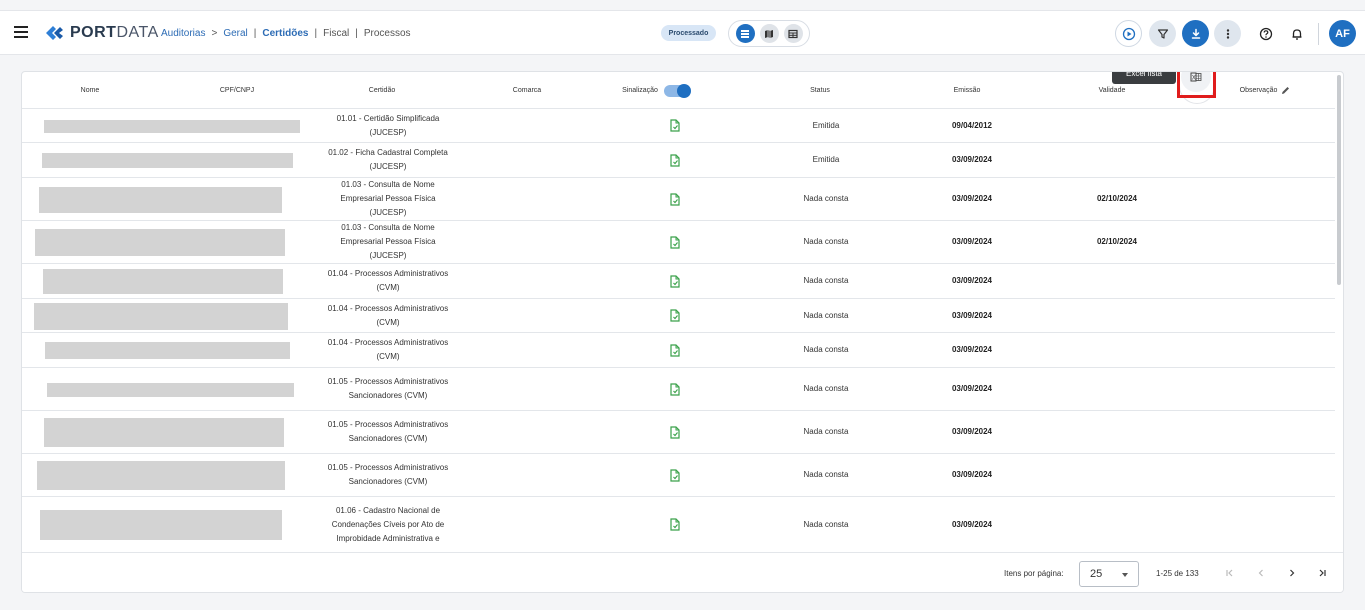  What do you see at coordinates (677, 90) in the screenshot?
I see `sinalizacao-toggle` at bounding box center [677, 90].